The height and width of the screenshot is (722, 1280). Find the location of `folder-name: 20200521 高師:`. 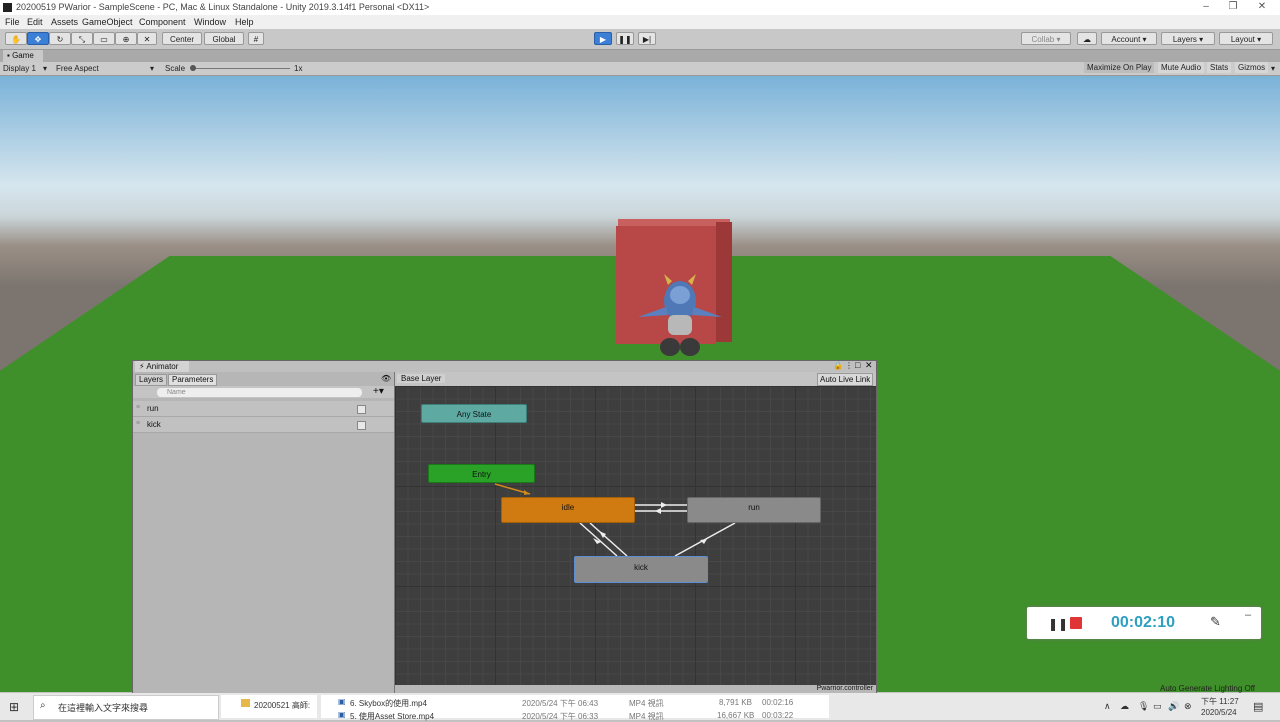

folder-name: 20200521 高師: is located at coordinates (282, 705).